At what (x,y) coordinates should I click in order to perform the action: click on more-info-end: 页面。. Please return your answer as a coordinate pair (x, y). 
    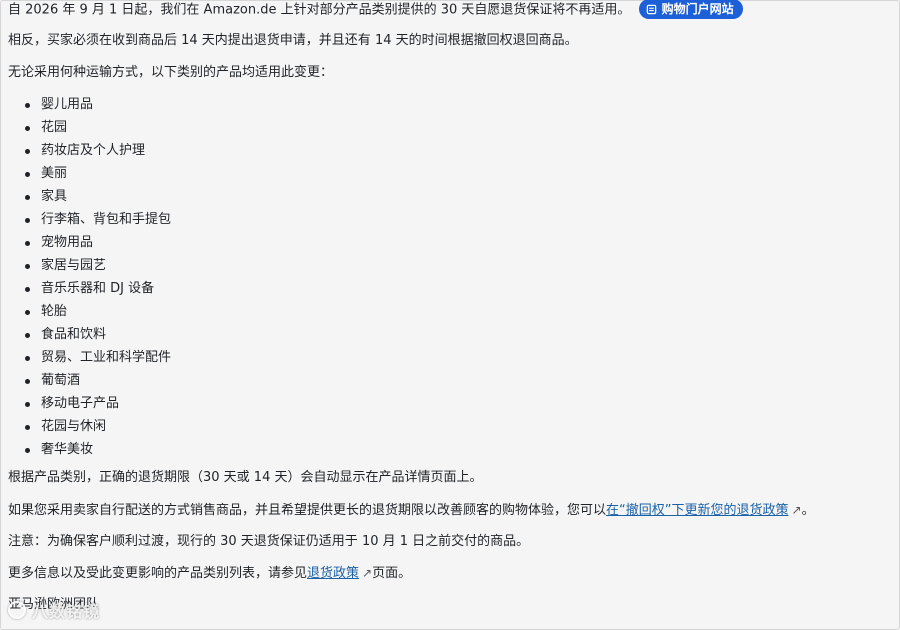
    Looking at the image, I should click on (392, 573).